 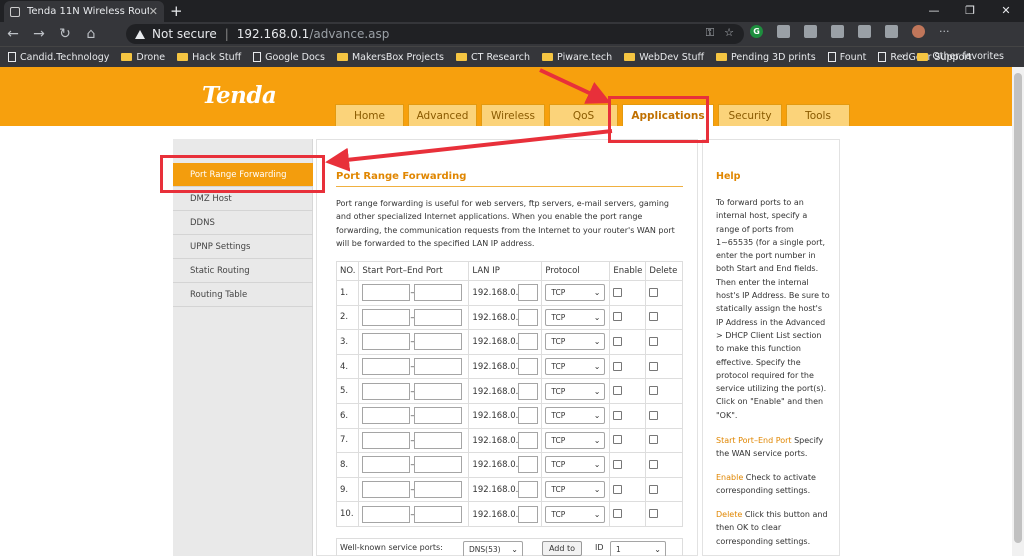 I want to click on annotation-arrows, so click(x=469, y=120).